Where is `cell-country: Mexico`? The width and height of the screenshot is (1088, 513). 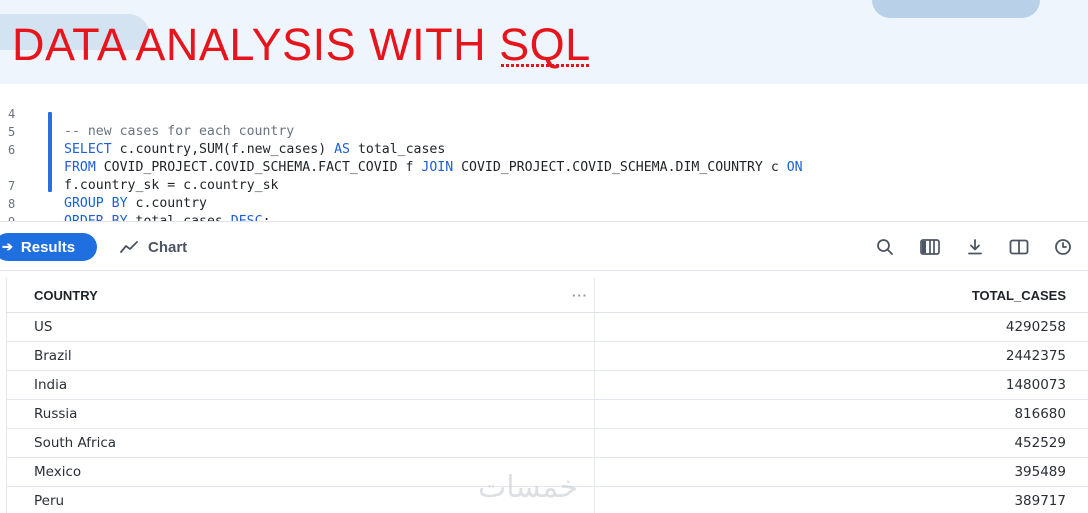
cell-country: Mexico is located at coordinates (58, 471).